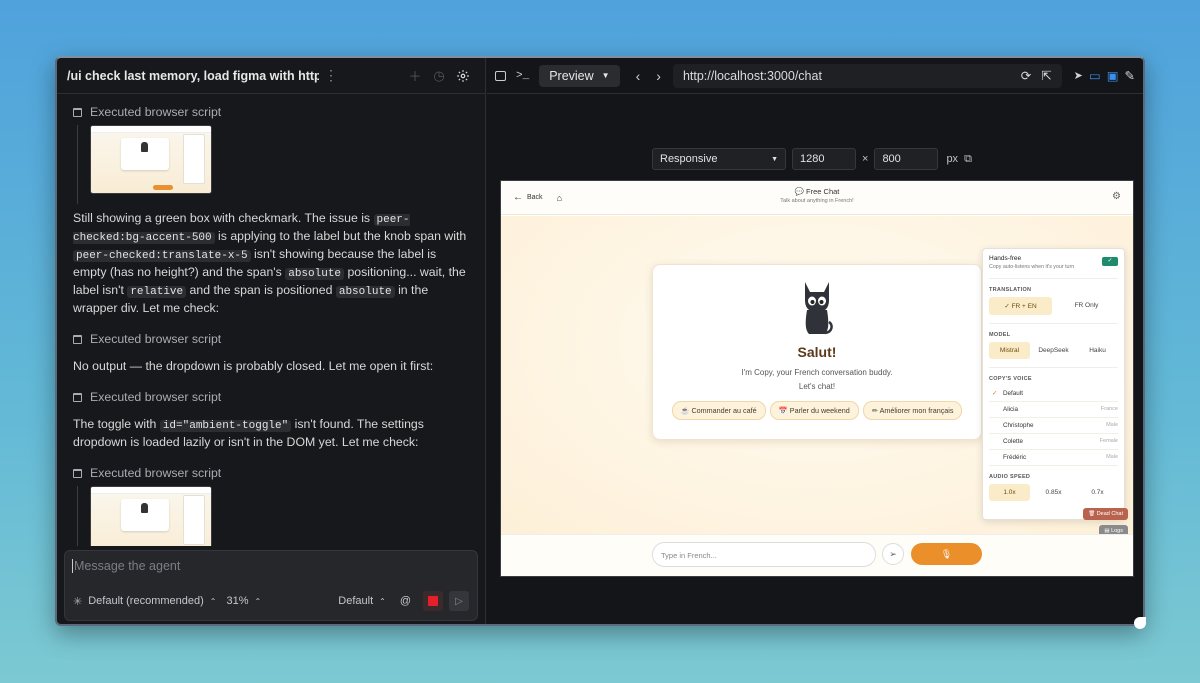  What do you see at coordinates (1053, 426) in the screenshot?
I see `voice-option: Christophe Male` at bounding box center [1053, 426].